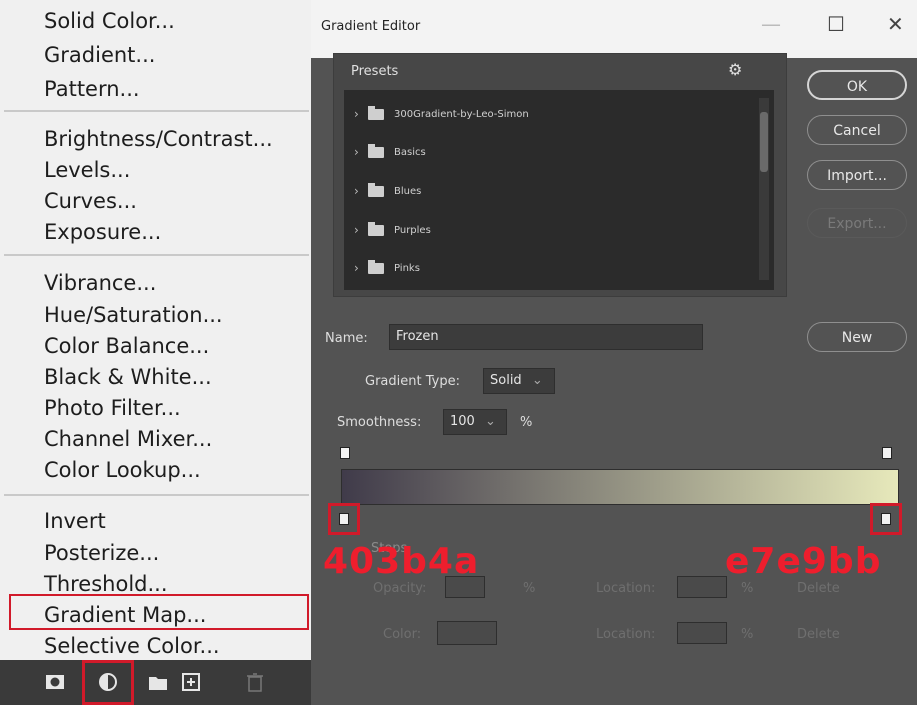 Image resolution: width=917 pixels, height=705 pixels. What do you see at coordinates (747, 634) in the screenshot?
I see `color-location-percent: %` at bounding box center [747, 634].